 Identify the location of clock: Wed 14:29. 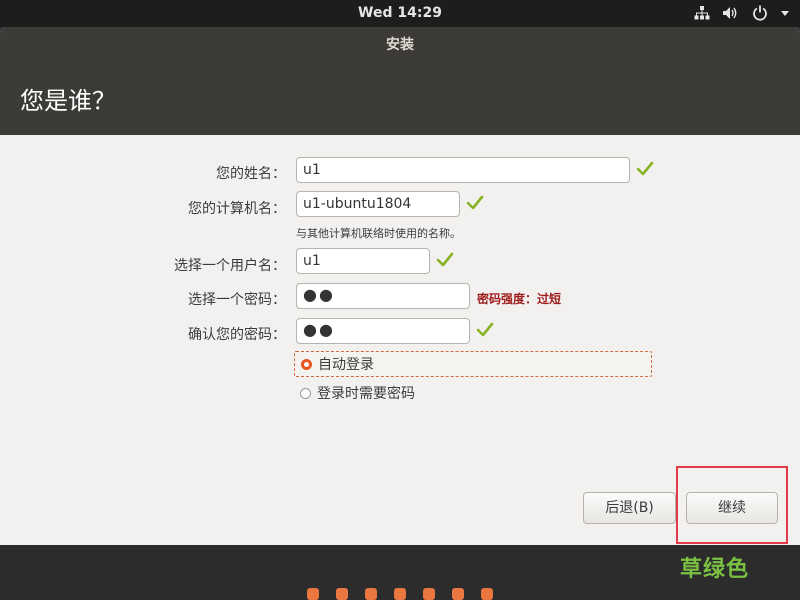
(400, 13).